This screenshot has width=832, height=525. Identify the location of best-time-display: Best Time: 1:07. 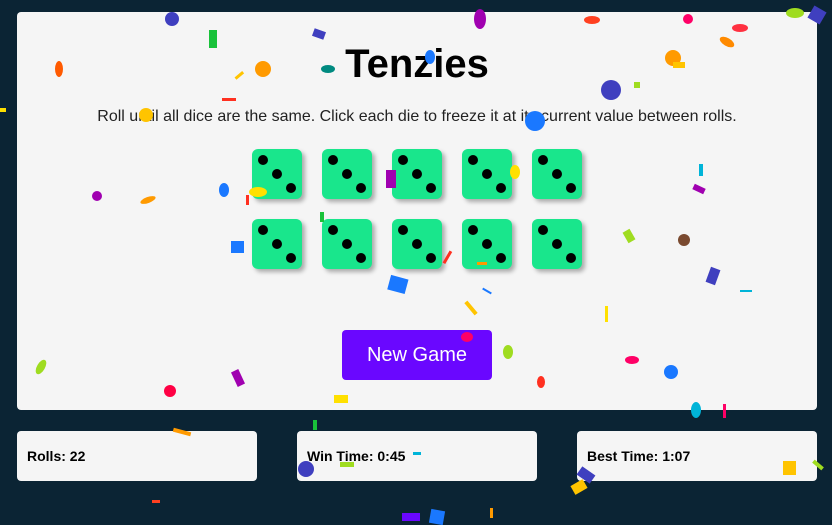
(697, 456).